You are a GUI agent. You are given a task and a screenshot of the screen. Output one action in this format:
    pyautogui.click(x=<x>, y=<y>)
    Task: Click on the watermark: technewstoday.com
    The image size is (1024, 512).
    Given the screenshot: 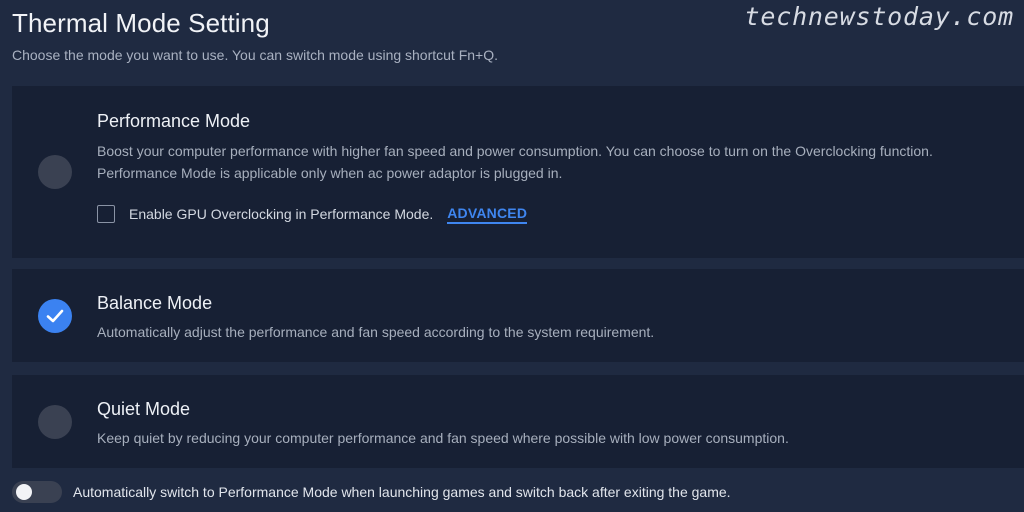 What is the action you would take?
    pyautogui.click(x=879, y=16)
    